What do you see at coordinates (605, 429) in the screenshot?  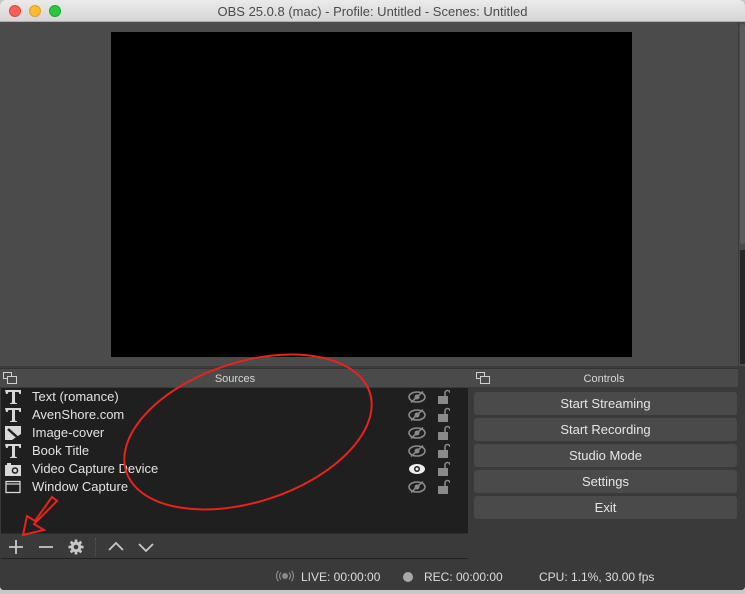 I see `start-recording-button: Start Recording` at bounding box center [605, 429].